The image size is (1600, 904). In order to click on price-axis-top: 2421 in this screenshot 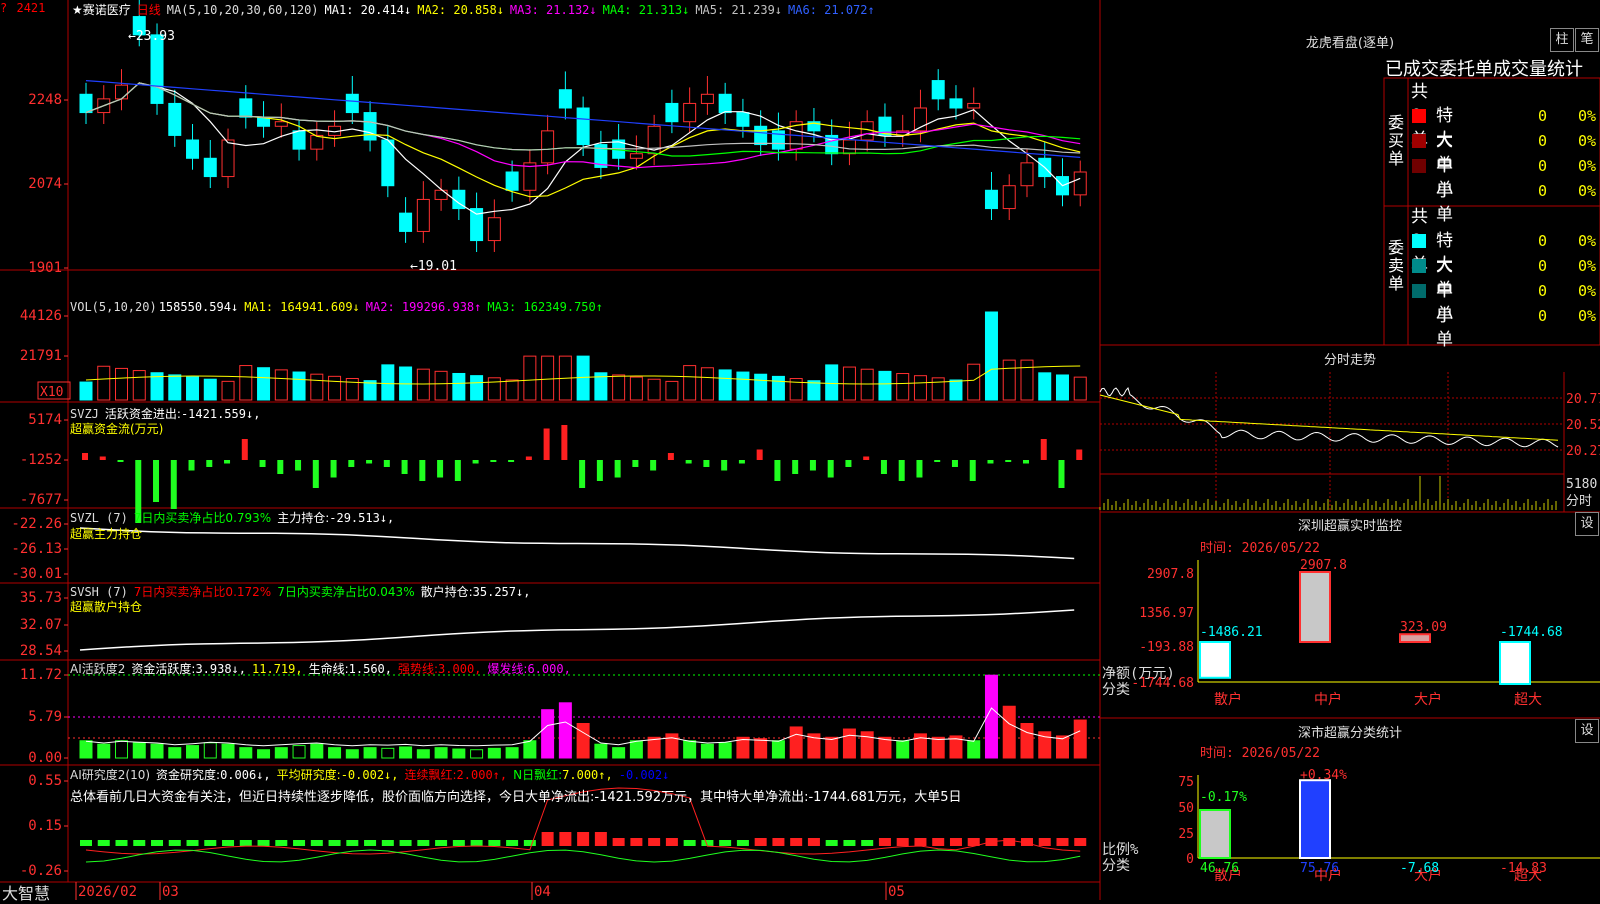, I will do `click(31, 8)`.